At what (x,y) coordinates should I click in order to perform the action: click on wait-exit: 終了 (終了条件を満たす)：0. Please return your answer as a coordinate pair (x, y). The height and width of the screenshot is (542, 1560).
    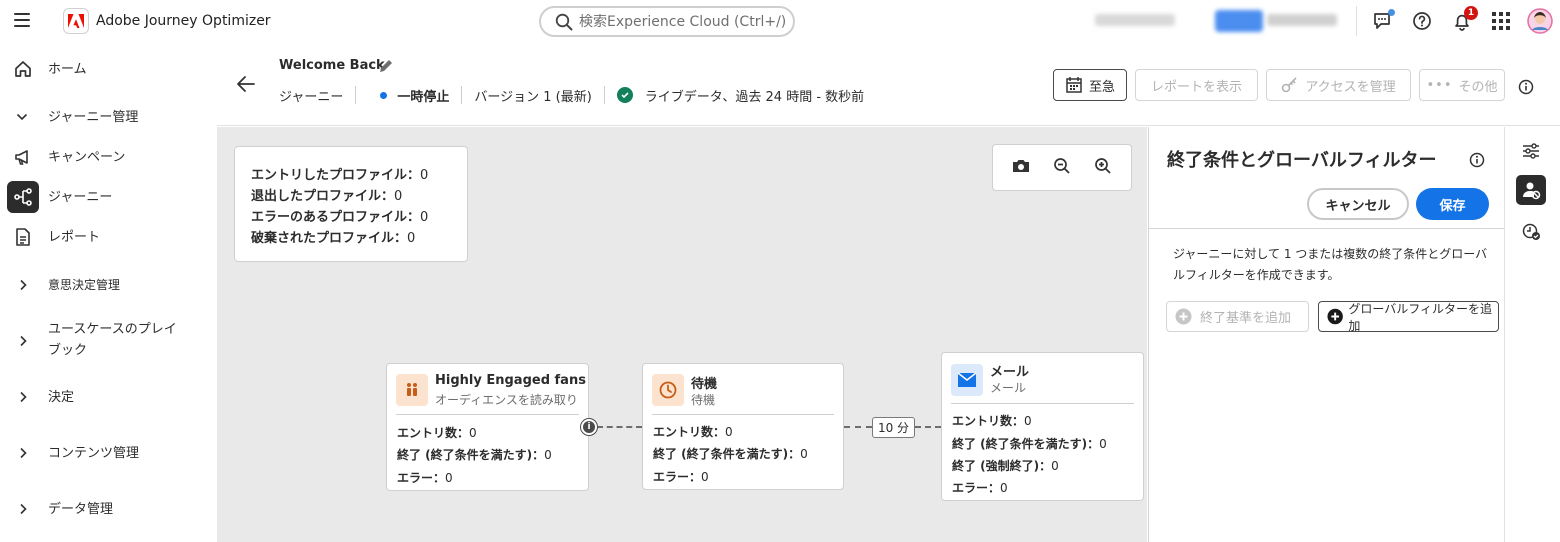
    Looking at the image, I should click on (730, 454).